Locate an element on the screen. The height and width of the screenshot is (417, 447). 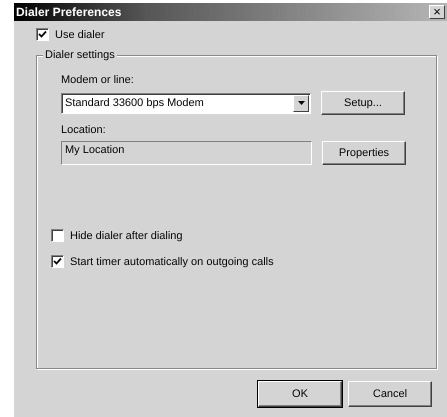
window-title: Dialer Preferences is located at coordinates (69, 12).